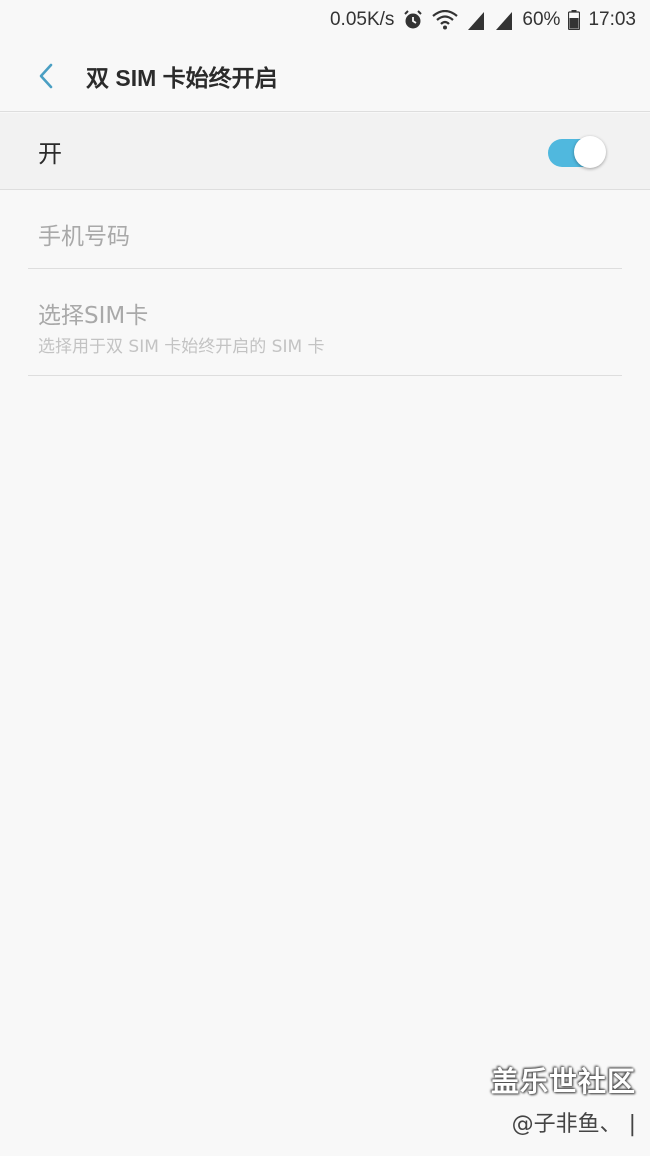  Describe the element at coordinates (541, 19) in the screenshot. I see `battery-percent: 60%` at that location.